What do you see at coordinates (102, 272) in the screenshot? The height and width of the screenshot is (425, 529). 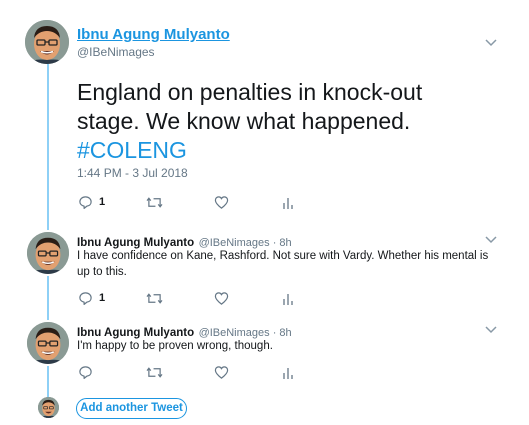 I see `reply-text-line2: up to this.` at bounding box center [102, 272].